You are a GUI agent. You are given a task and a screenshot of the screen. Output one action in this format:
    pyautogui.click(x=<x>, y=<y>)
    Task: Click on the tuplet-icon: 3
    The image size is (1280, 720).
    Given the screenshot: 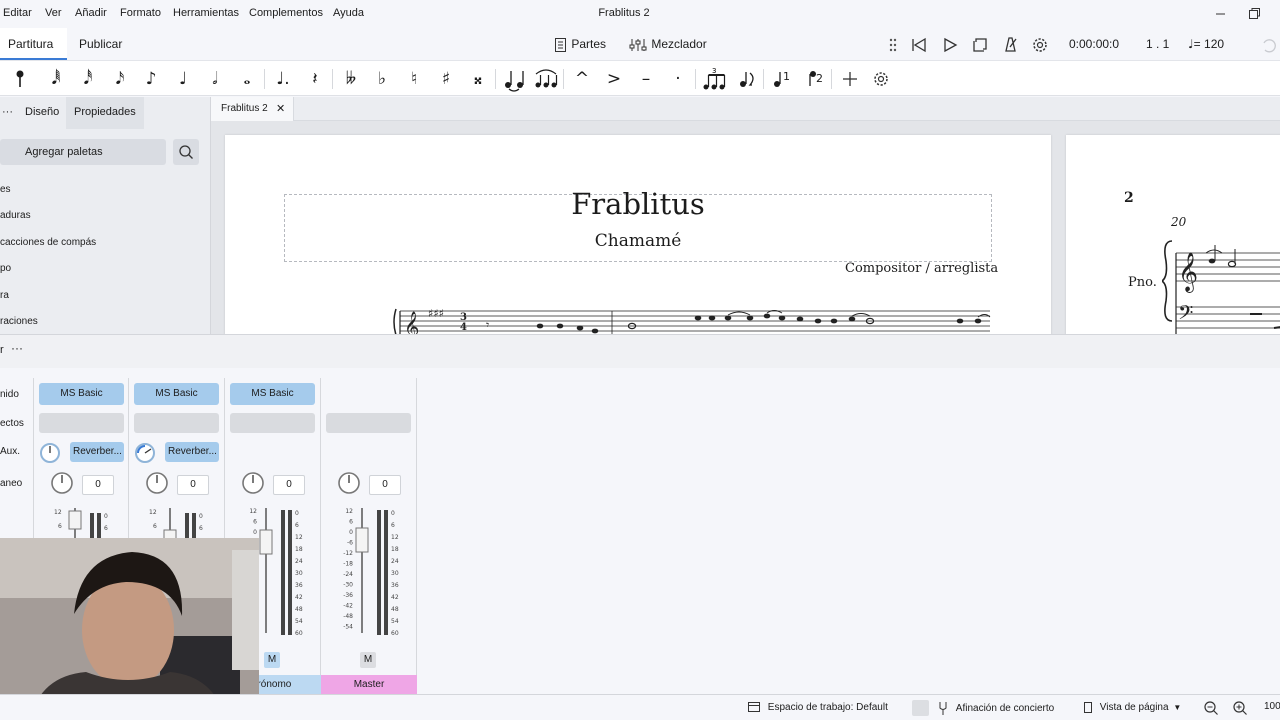 What is the action you would take?
    pyautogui.click(x=714, y=79)
    